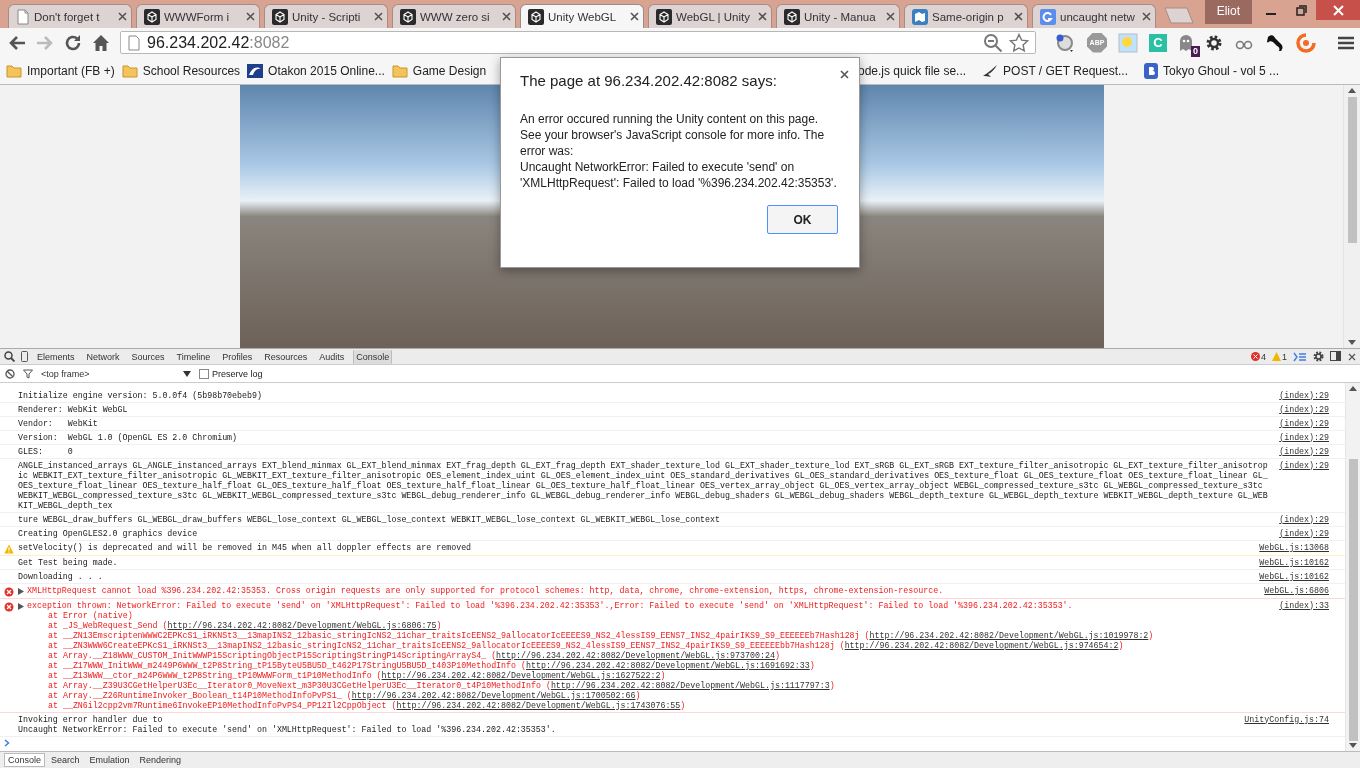 This screenshot has width=1360, height=768. I want to click on dock-icon, so click(1336, 356).